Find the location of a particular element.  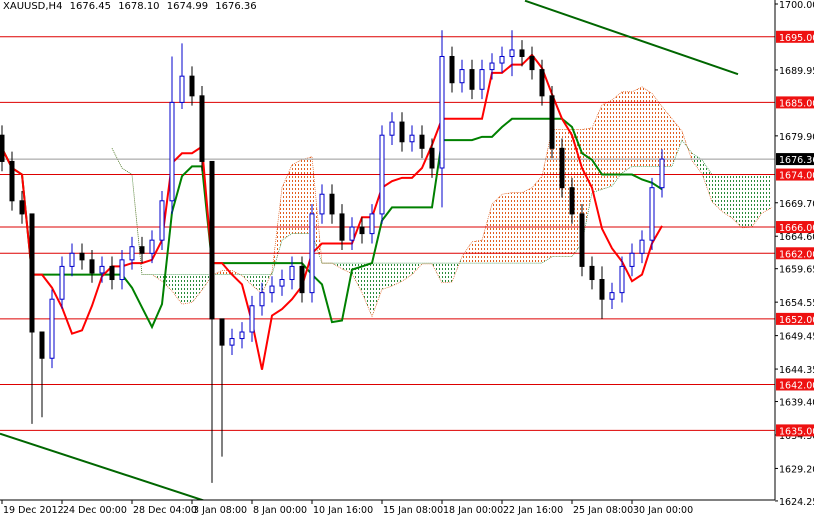

time-tick-label: 28 Dec 04:00 is located at coordinates (165, 510).